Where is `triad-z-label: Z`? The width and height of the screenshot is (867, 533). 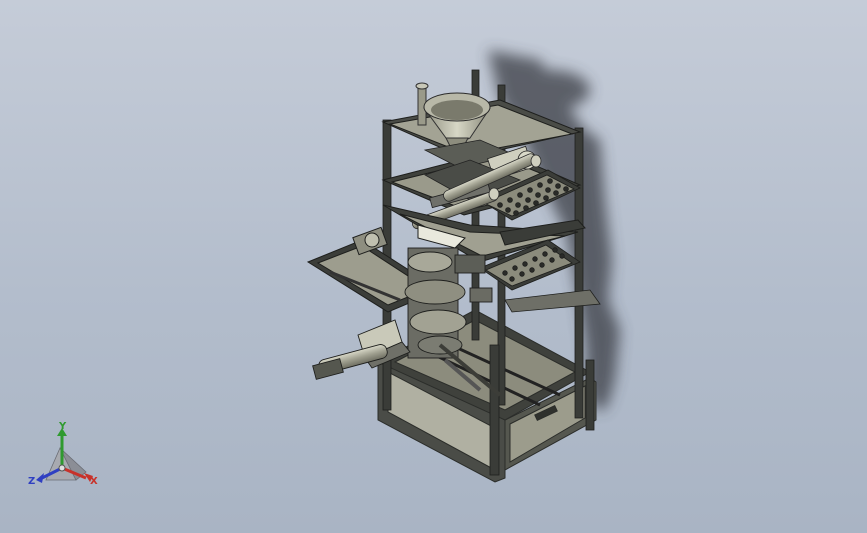 triad-z-label: Z is located at coordinates (32, 481).